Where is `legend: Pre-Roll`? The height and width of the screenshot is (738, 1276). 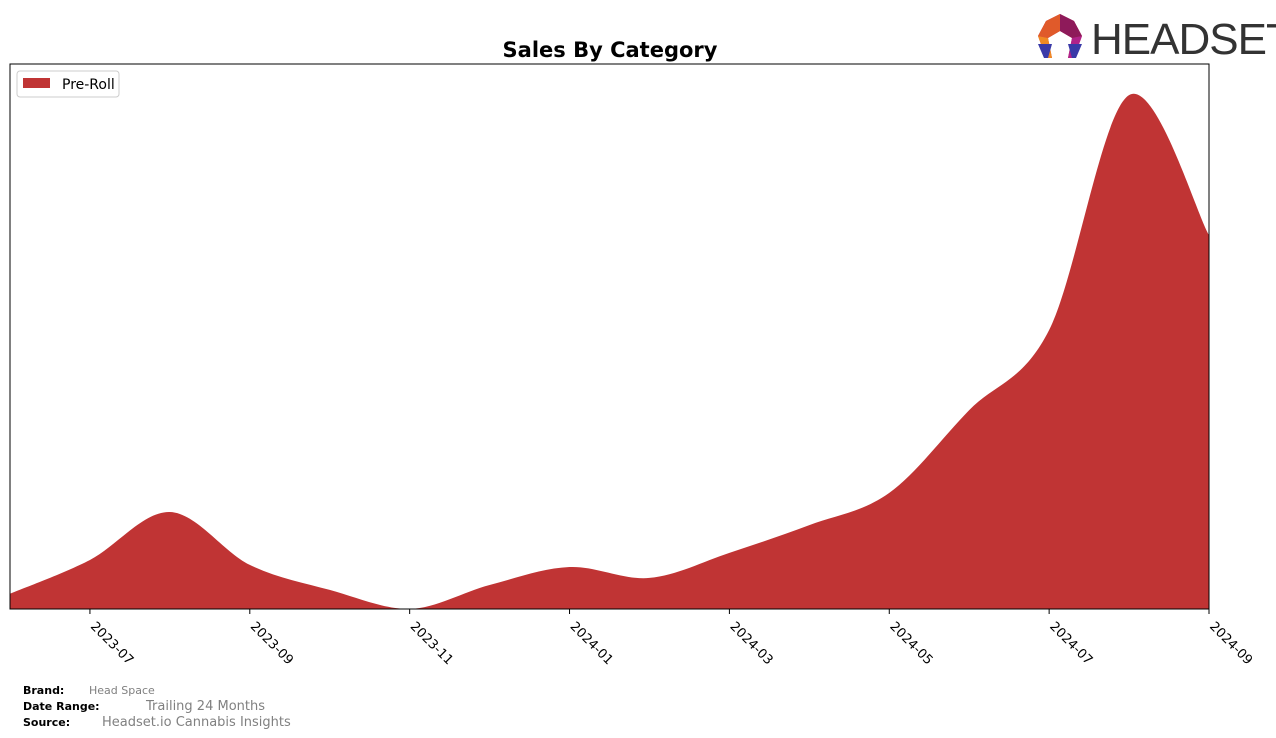 legend: Pre-Roll is located at coordinates (68, 84).